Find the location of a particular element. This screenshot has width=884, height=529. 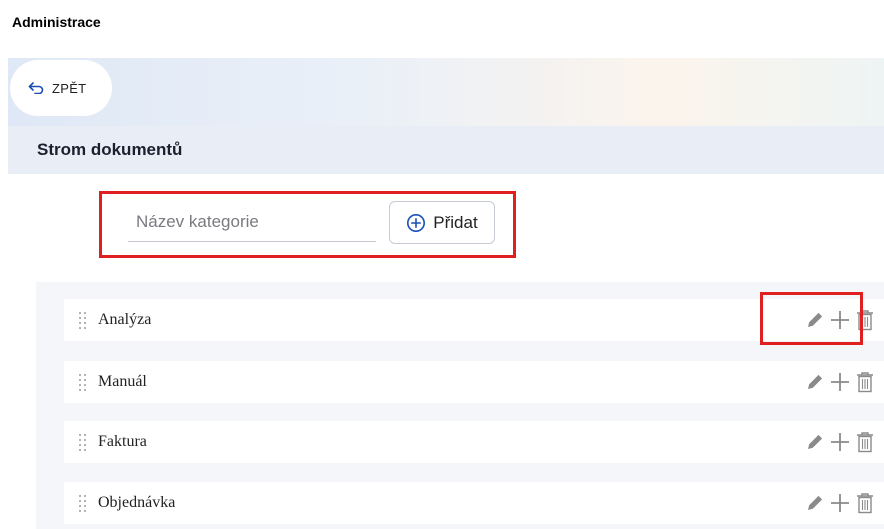

plus-circle-icon is located at coordinates (416, 223).